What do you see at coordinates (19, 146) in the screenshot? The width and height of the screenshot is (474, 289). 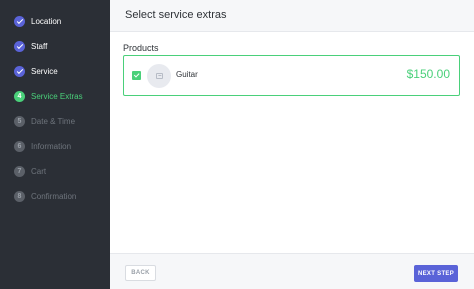 I see `step-number: 6` at bounding box center [19, 146].